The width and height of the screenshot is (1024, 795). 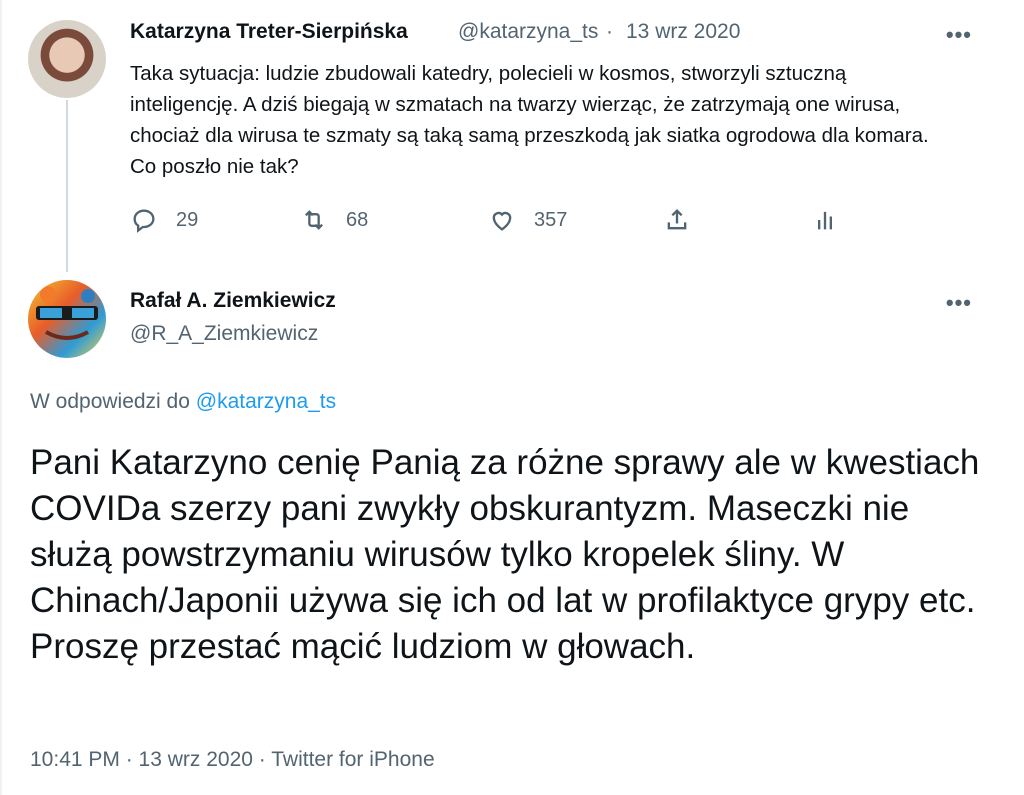 I want to click on tweet1-more-icon: •••, so click(x=959, y=35).